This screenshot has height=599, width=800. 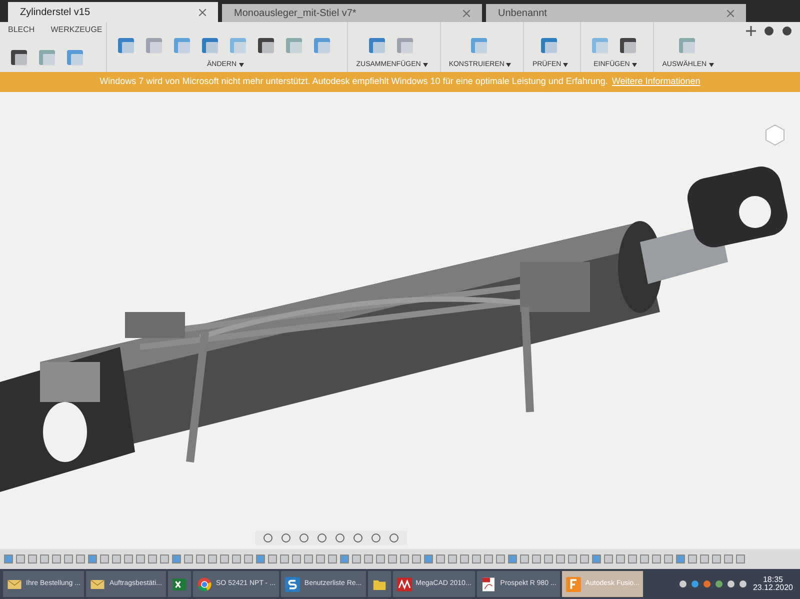 I want to click on pdf-icon, so click(x=488, y=584).